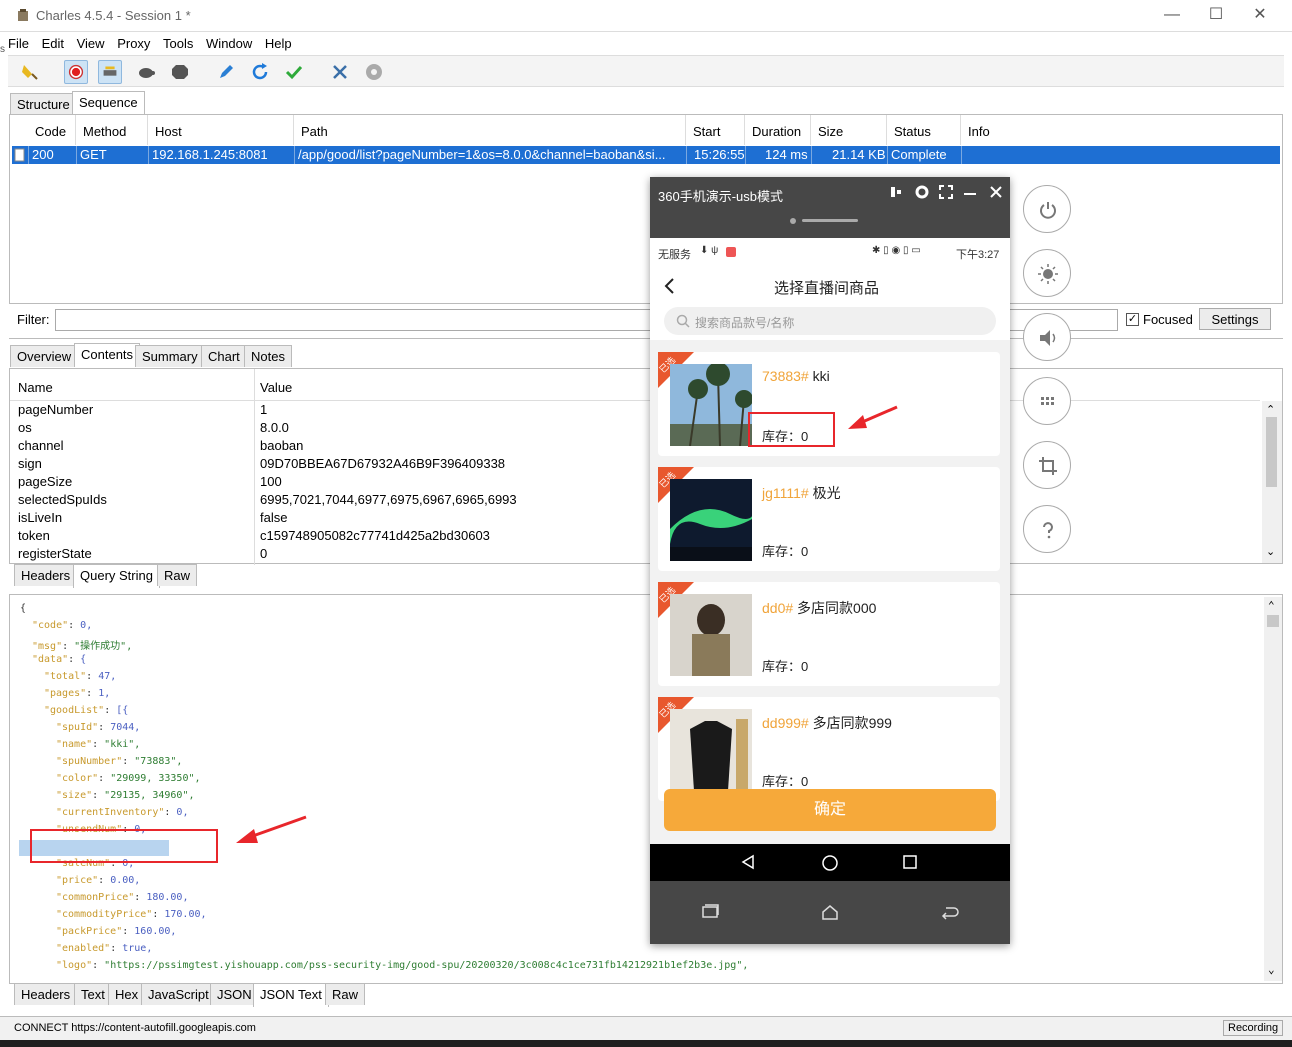 The height and width of the screenshot is (1047, 1292). Describe the element at coordinates (830, 810) in the screenshot. I see `confirm-button: 确定` at that location.